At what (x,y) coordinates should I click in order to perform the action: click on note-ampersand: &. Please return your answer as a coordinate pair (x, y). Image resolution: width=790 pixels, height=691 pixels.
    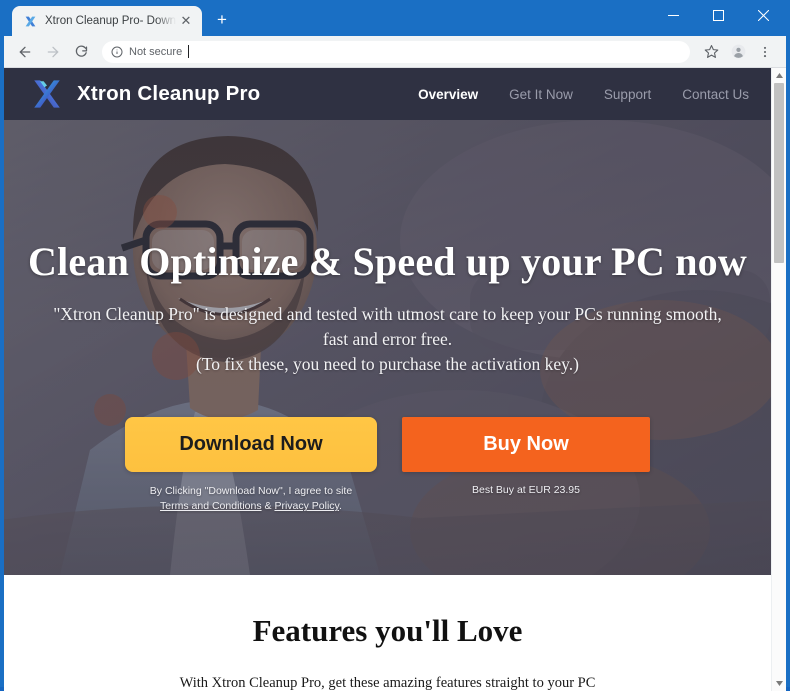
    Looking at the image, I should click on (268, 506).